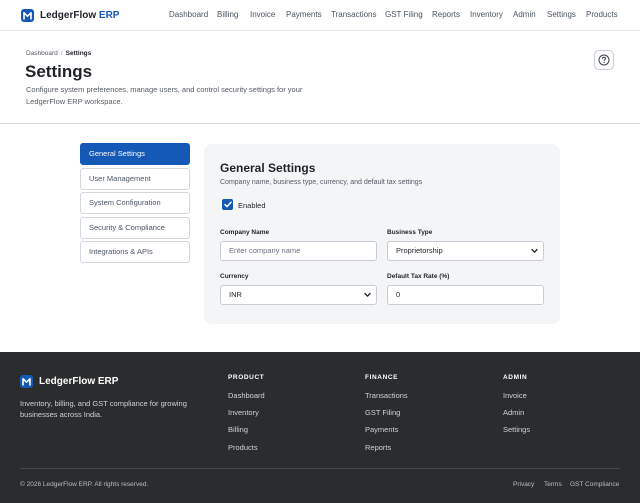 This screenshot has height=503, width=640. What do you see at coordinates (382, 377) in the screenshot?
I see `footer-heading-finance: FINANCE` at bounding box center [382, 377].